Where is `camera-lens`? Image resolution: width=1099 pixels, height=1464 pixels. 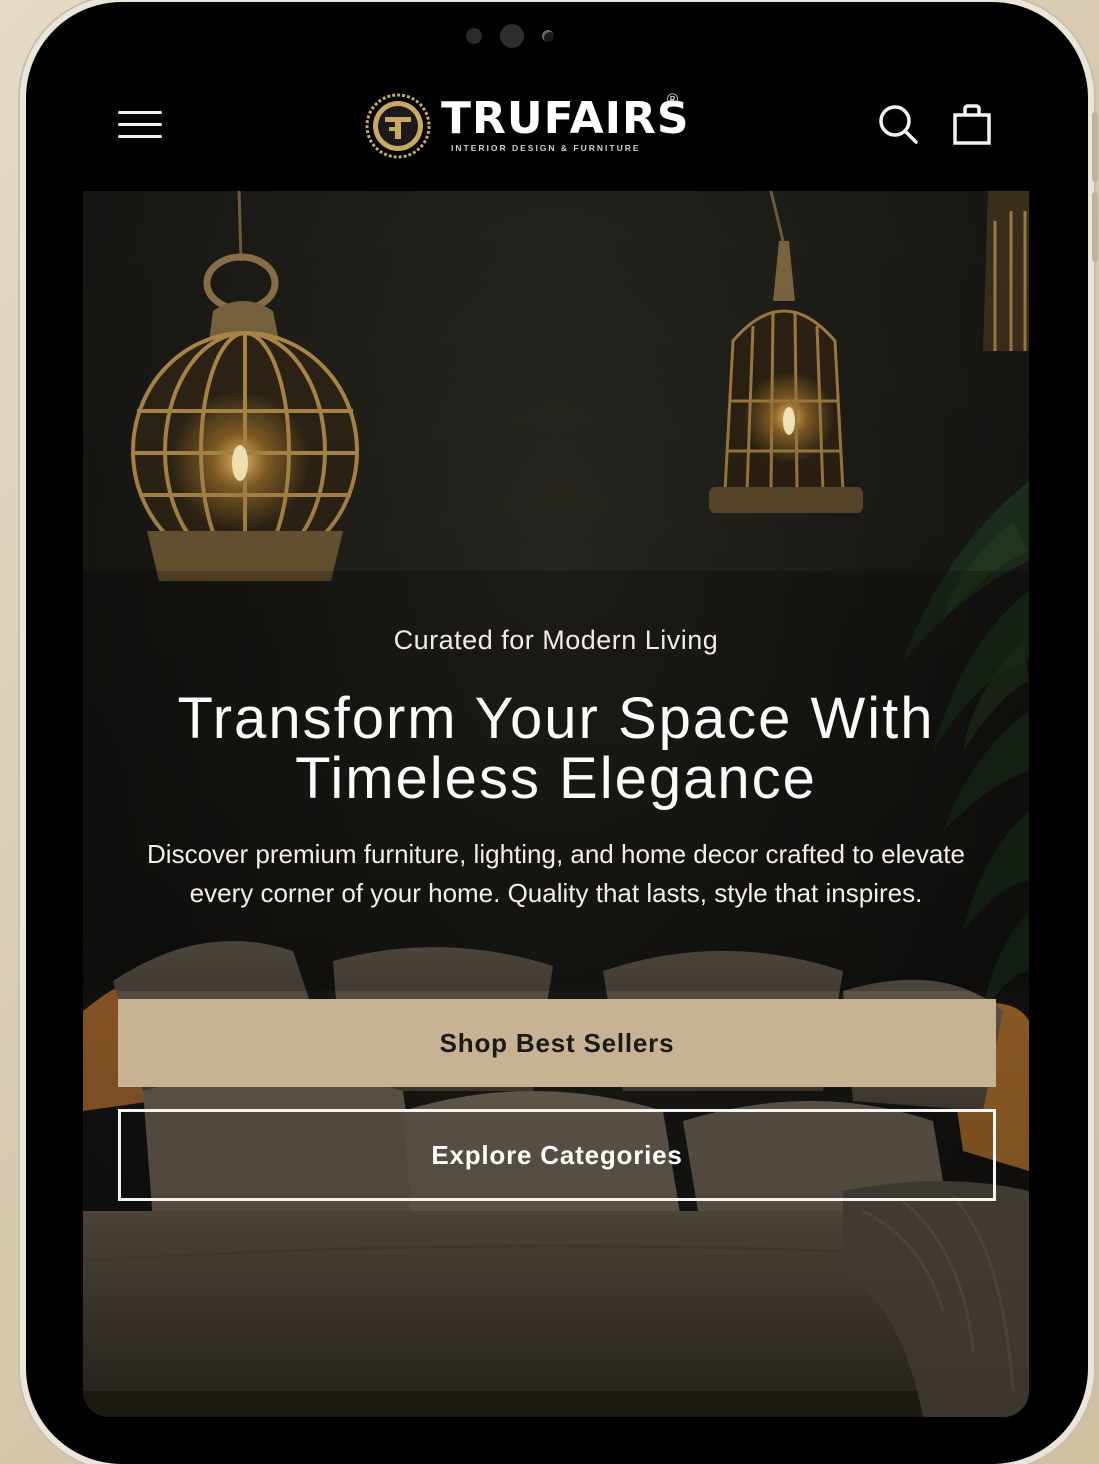 camera-lens is located at coordinates (512, 36).